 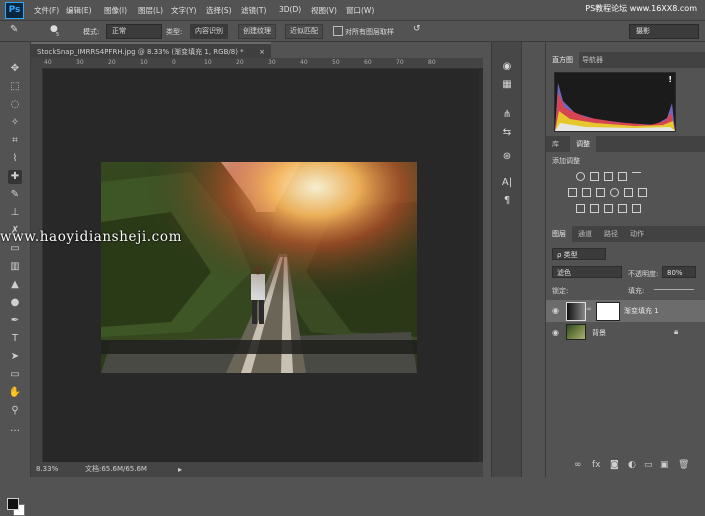 I want to click on black-white-icon, so click(x=600, y=192).